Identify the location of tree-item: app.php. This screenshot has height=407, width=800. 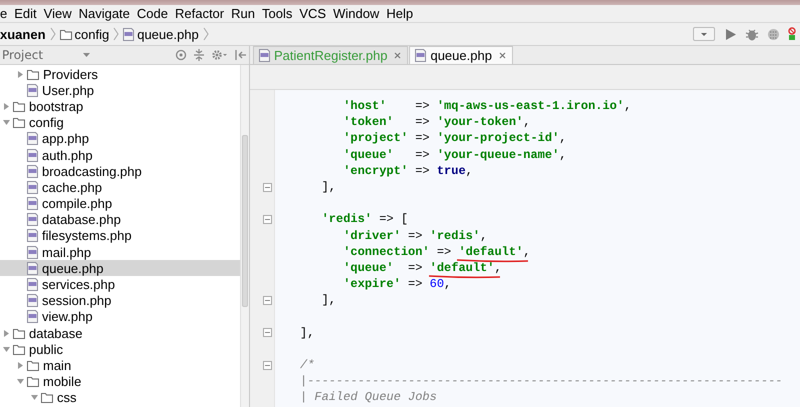
(120, 138).